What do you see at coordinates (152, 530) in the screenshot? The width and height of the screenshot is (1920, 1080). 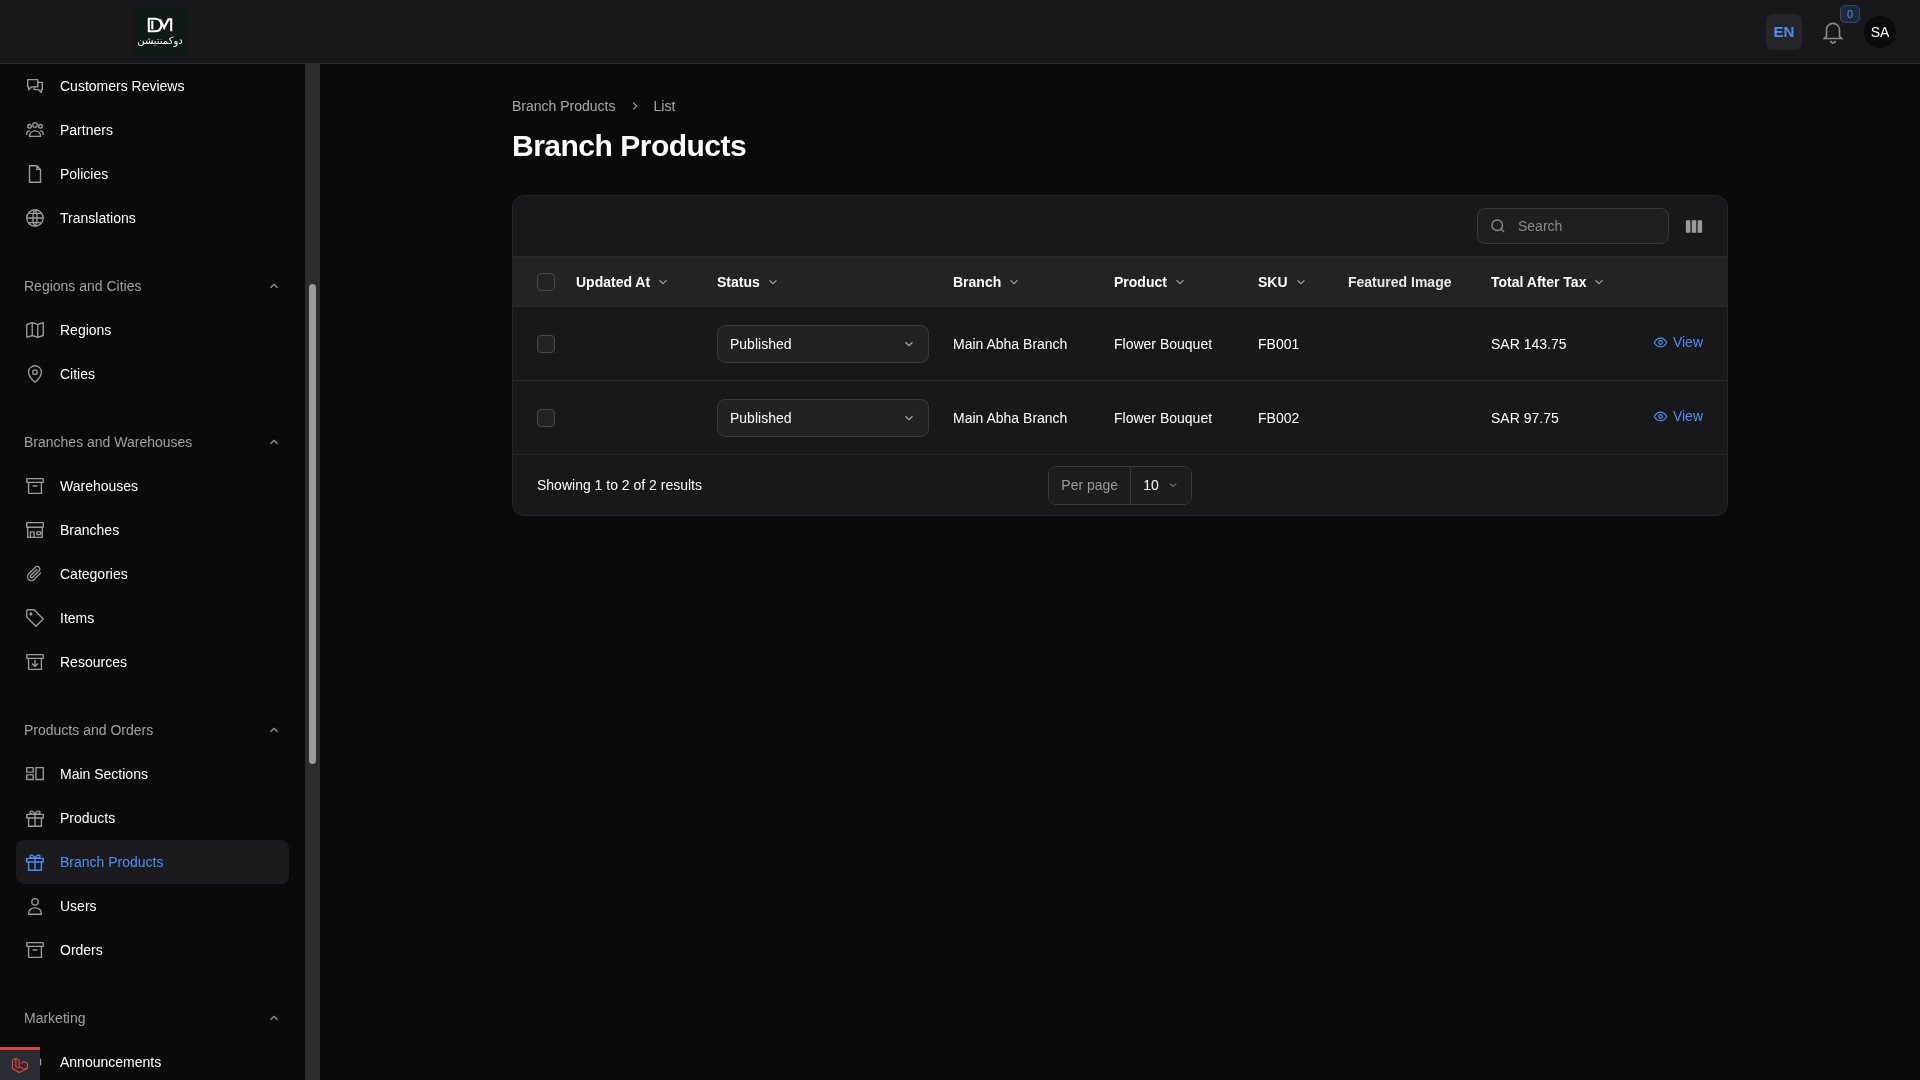 I see `sidebar-item: Branches` at bounding box center [152, 530].